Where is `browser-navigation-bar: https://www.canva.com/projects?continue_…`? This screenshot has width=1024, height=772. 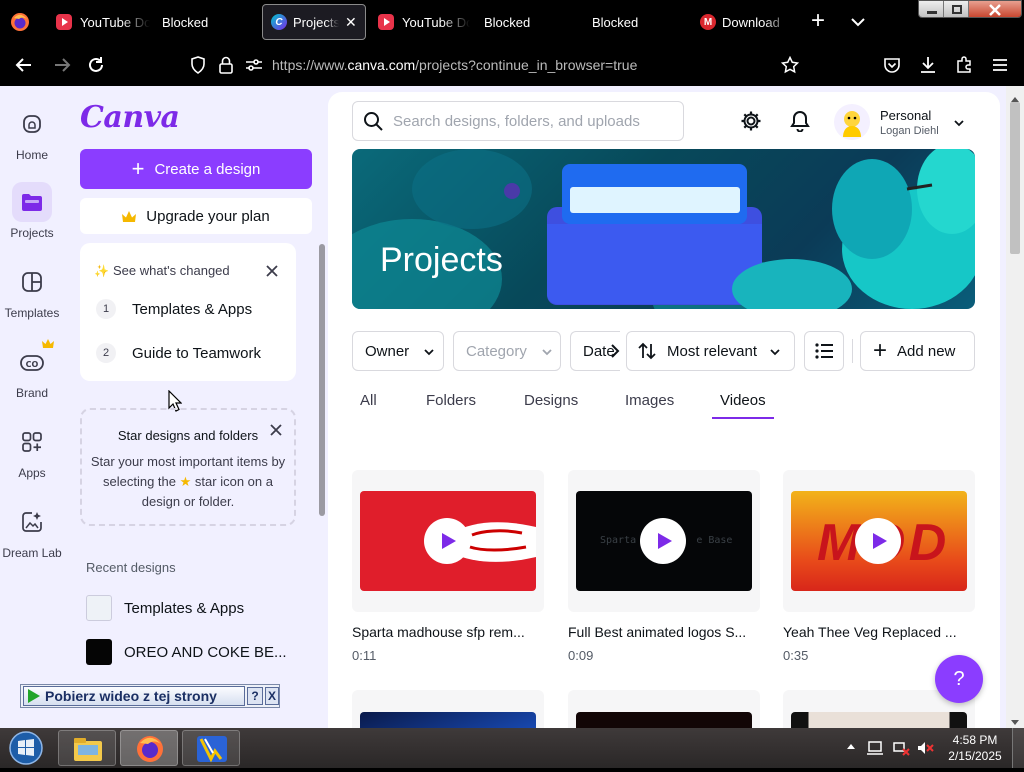 browser-navigation-bar: https://www.canva.com/projects?continue_… is located at coordinates (512, 65).